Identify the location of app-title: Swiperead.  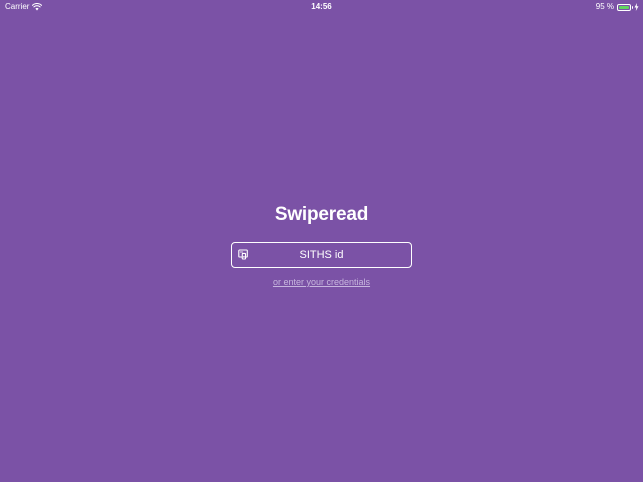
(321, 214).